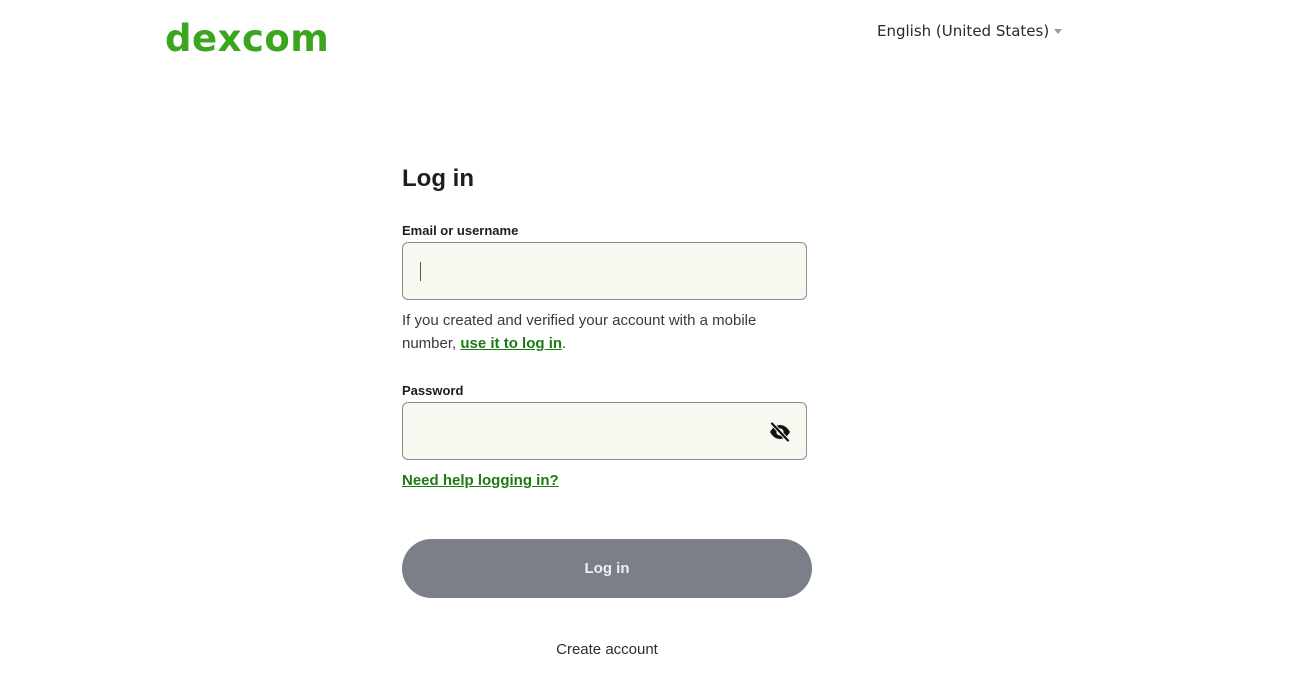 This screenshot has width=1310, height=696. I want to click on dexcom-logo: Dexcom, so click(247, 38).